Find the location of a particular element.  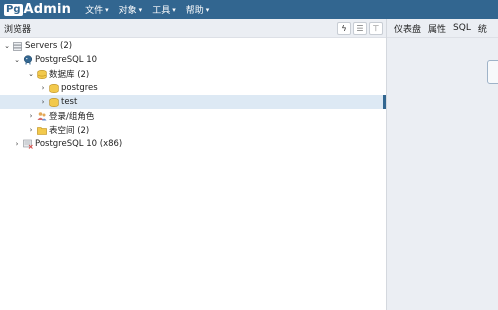

lightning-icon: ϟ is located at coordinates (344, 28).